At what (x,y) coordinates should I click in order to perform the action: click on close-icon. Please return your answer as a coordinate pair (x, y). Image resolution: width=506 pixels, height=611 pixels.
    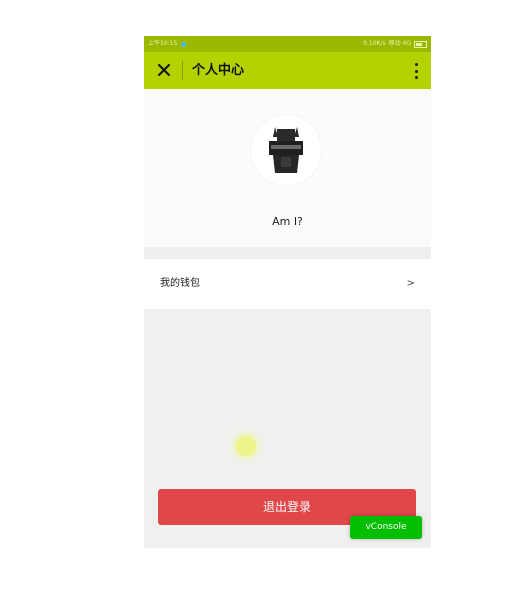
    Looking at the image, I should click on (164, 70).